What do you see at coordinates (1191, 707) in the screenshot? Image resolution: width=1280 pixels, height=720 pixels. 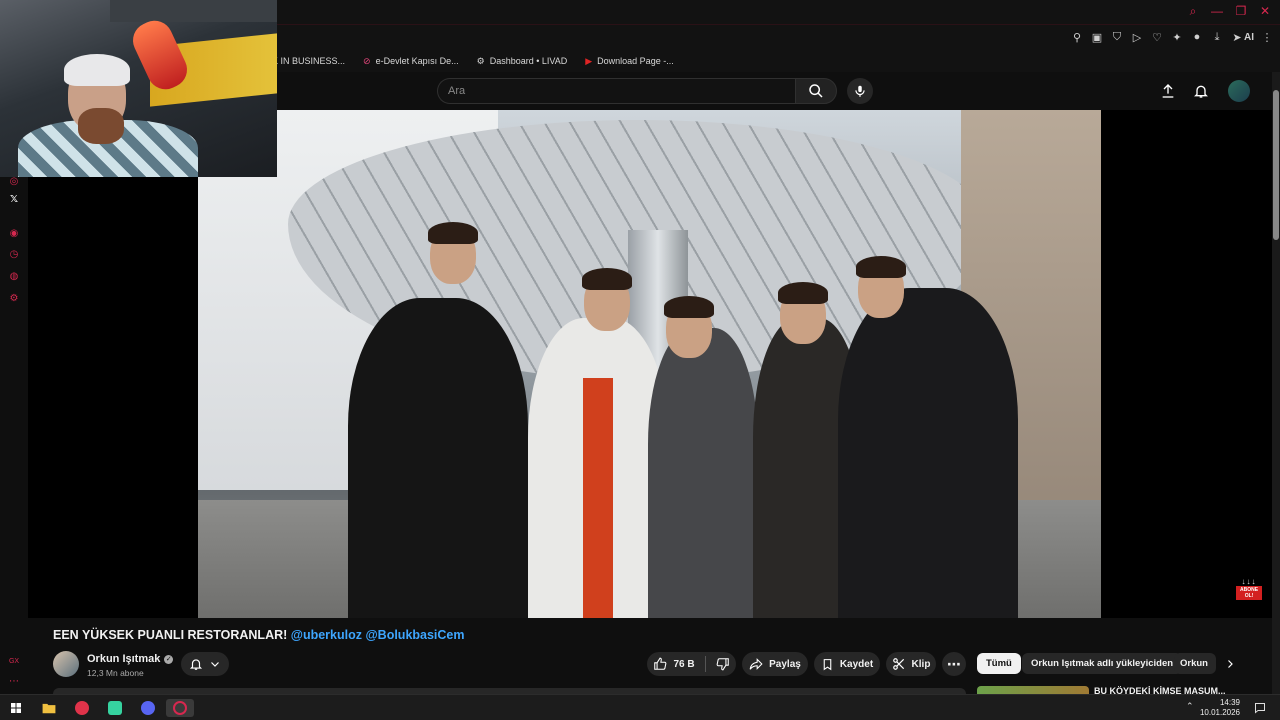 I see `tray-chevron-icon: ⌃` at bounding box center [1191, 707].